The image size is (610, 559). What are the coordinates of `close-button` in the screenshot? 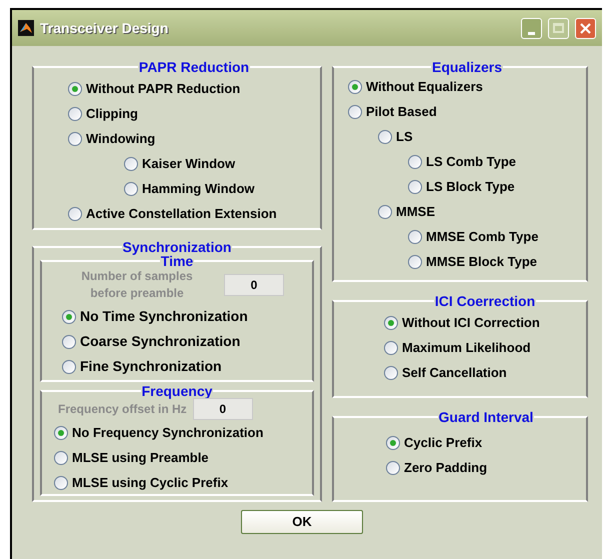 It's located at (585, 28).